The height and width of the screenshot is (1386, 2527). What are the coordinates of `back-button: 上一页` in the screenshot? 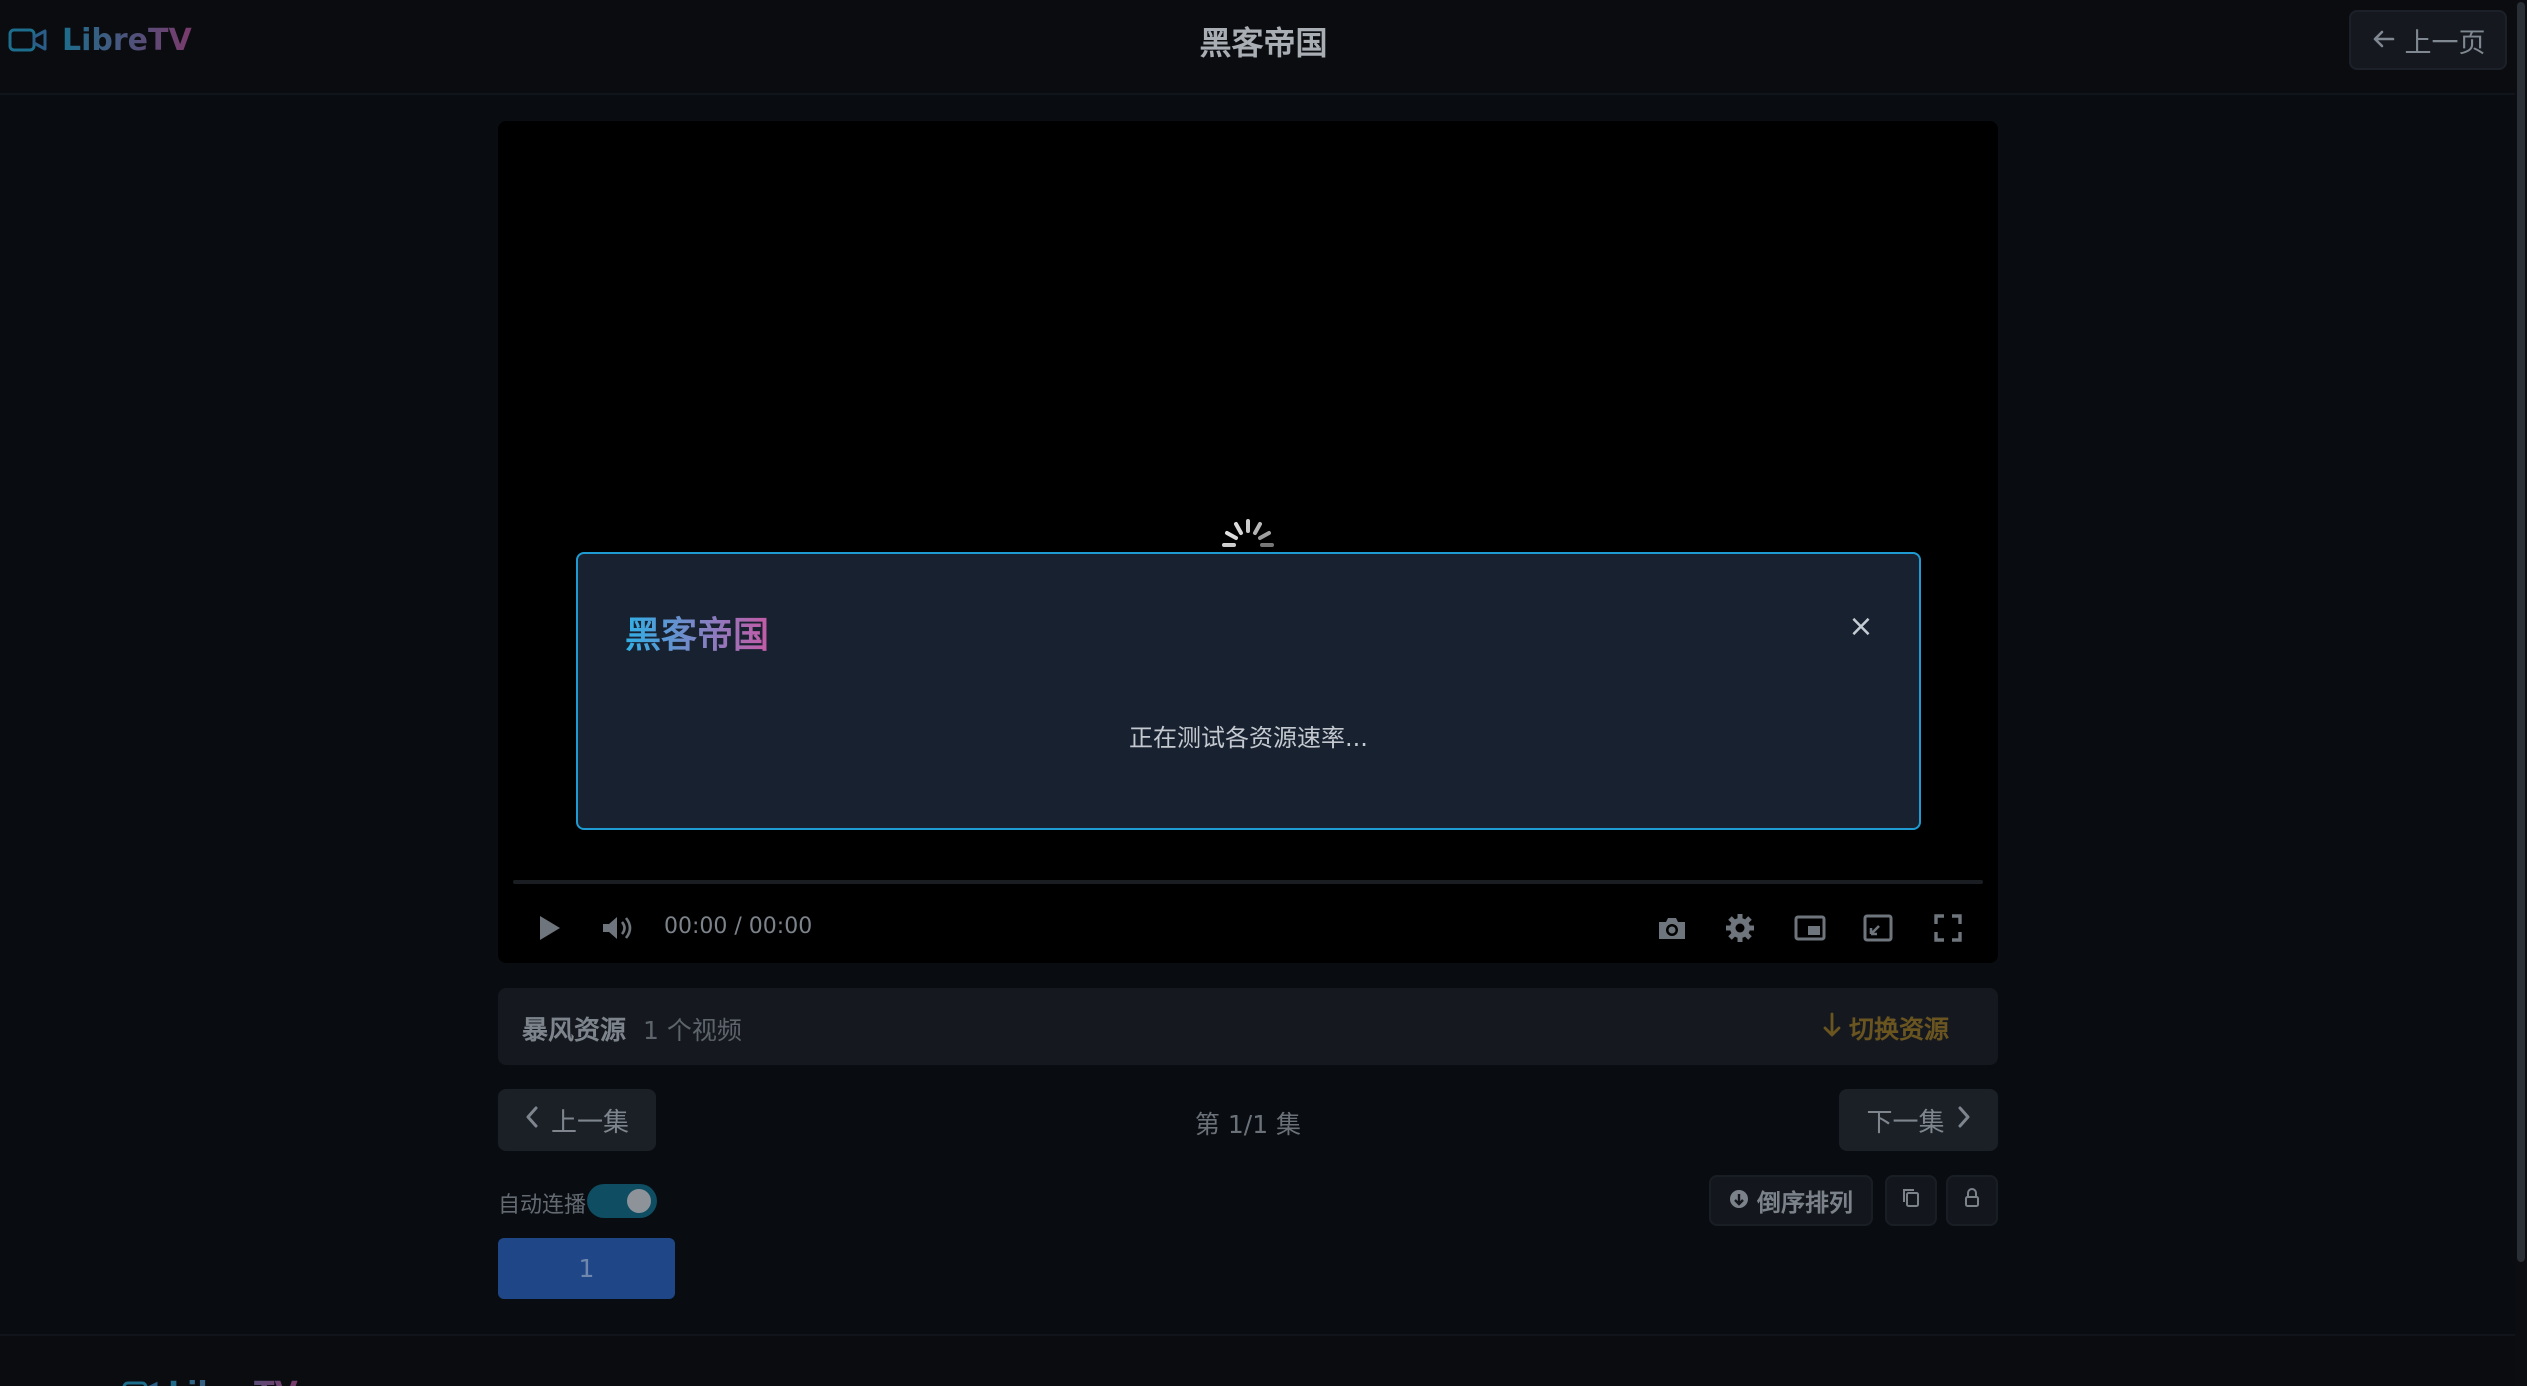 It's located at (2428, 40).